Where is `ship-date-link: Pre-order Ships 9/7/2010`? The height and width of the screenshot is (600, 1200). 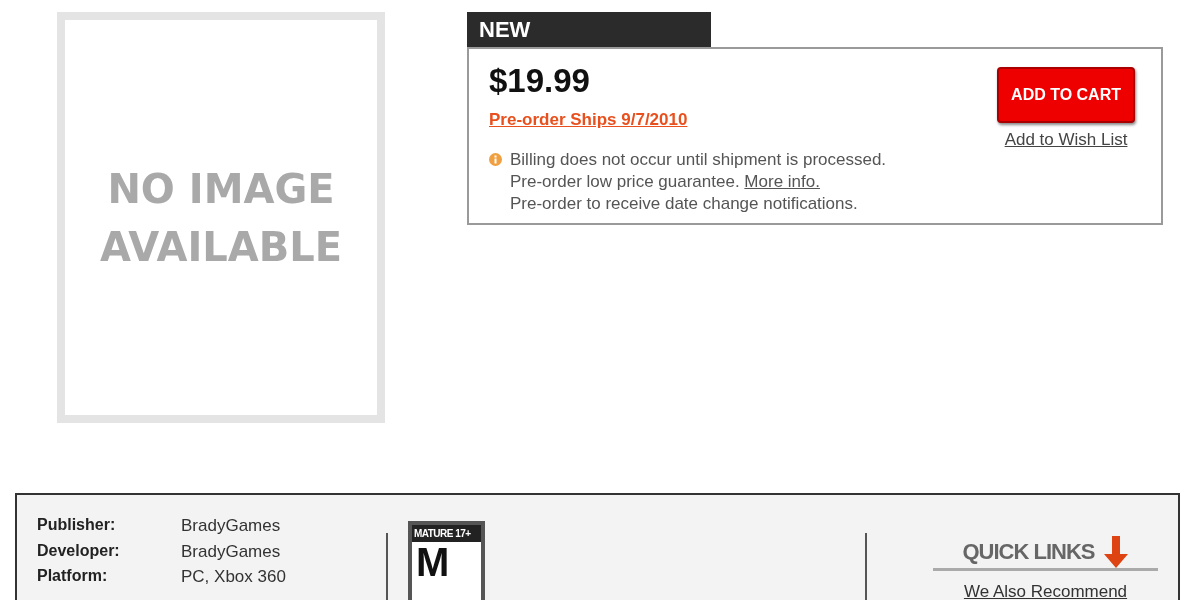 ship-date-link: Pre-order Ships 9/7/2010 is located at coordinates (588, 120).